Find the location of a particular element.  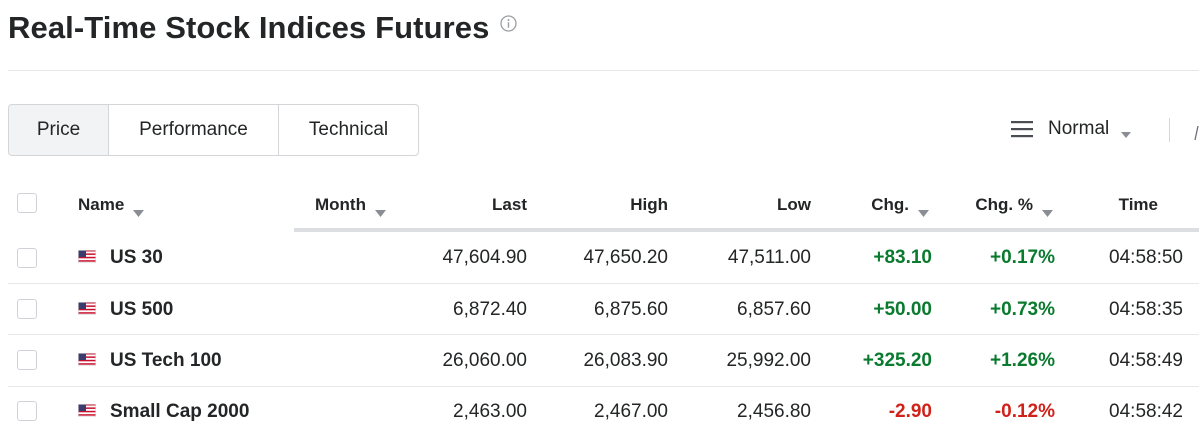

column-header-chg-label: Chg. is located at coordinates (890, 204).